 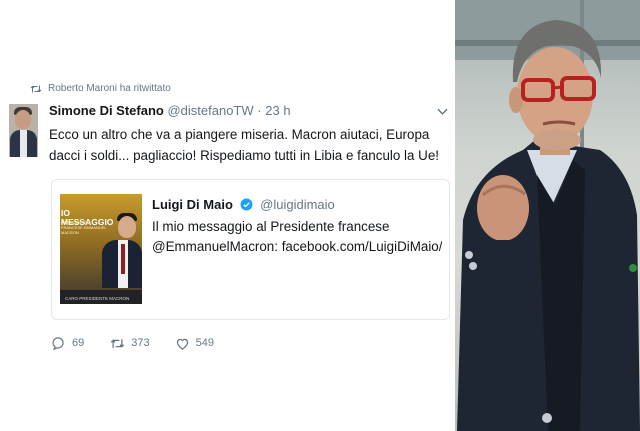 What do you see at coordinates (84, 227) in the screenshot?
I see `thumbnail-subtitle: PRESIDENTE FRANCESE EMMANUEL MACRON` at bounding box center [84, 227].